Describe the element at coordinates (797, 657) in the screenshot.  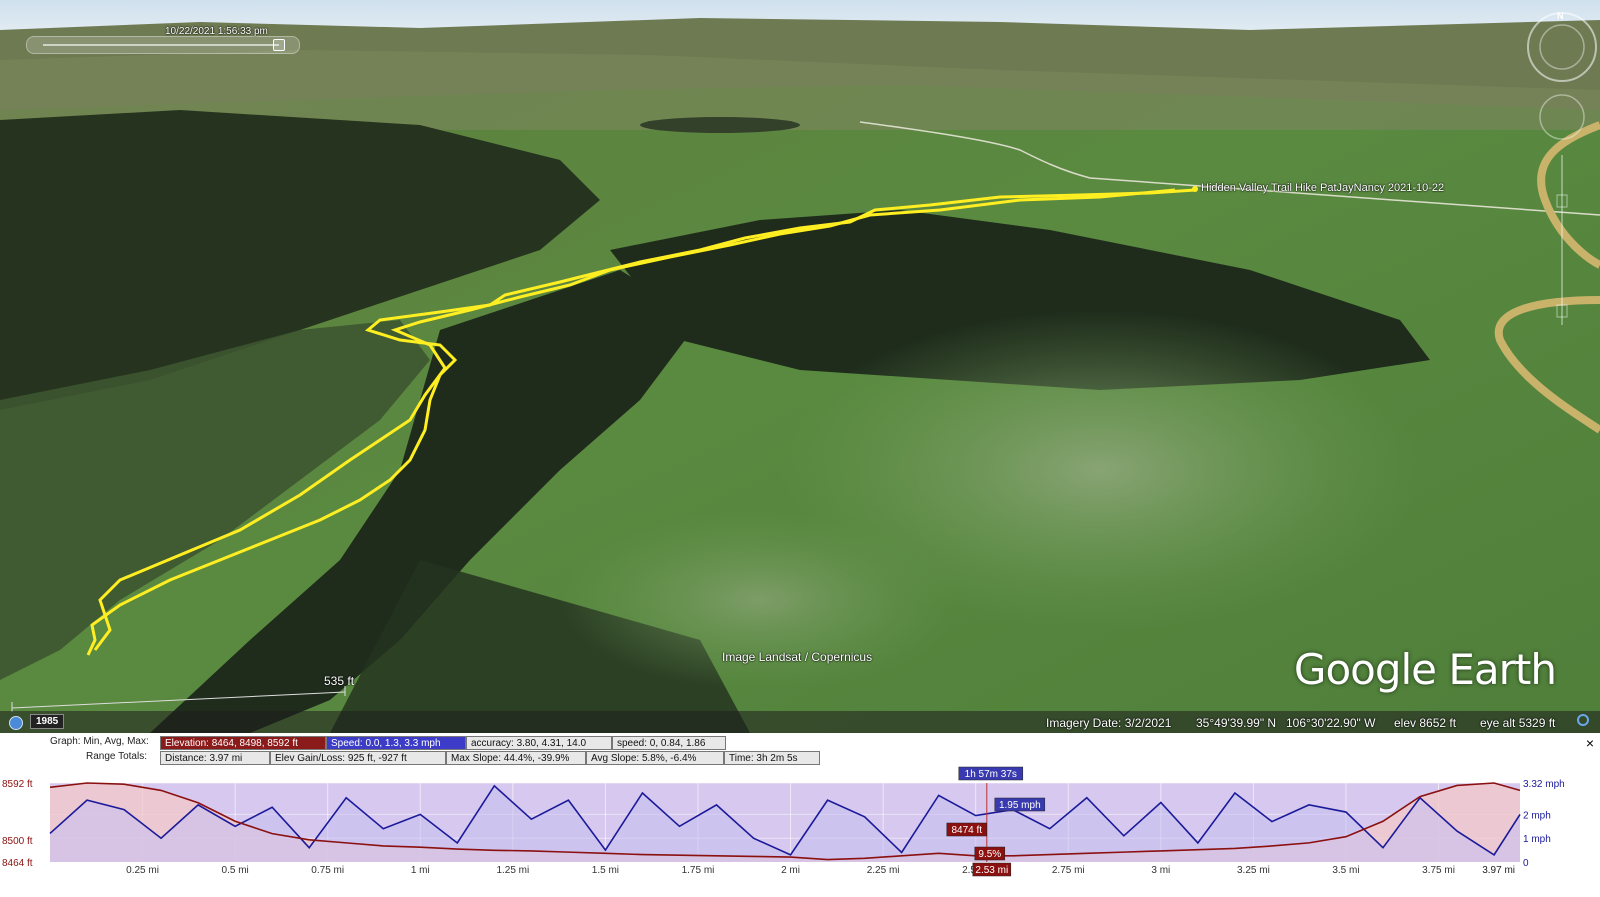
I see `image-credit: Image Landsat / Copernicus` at that location.